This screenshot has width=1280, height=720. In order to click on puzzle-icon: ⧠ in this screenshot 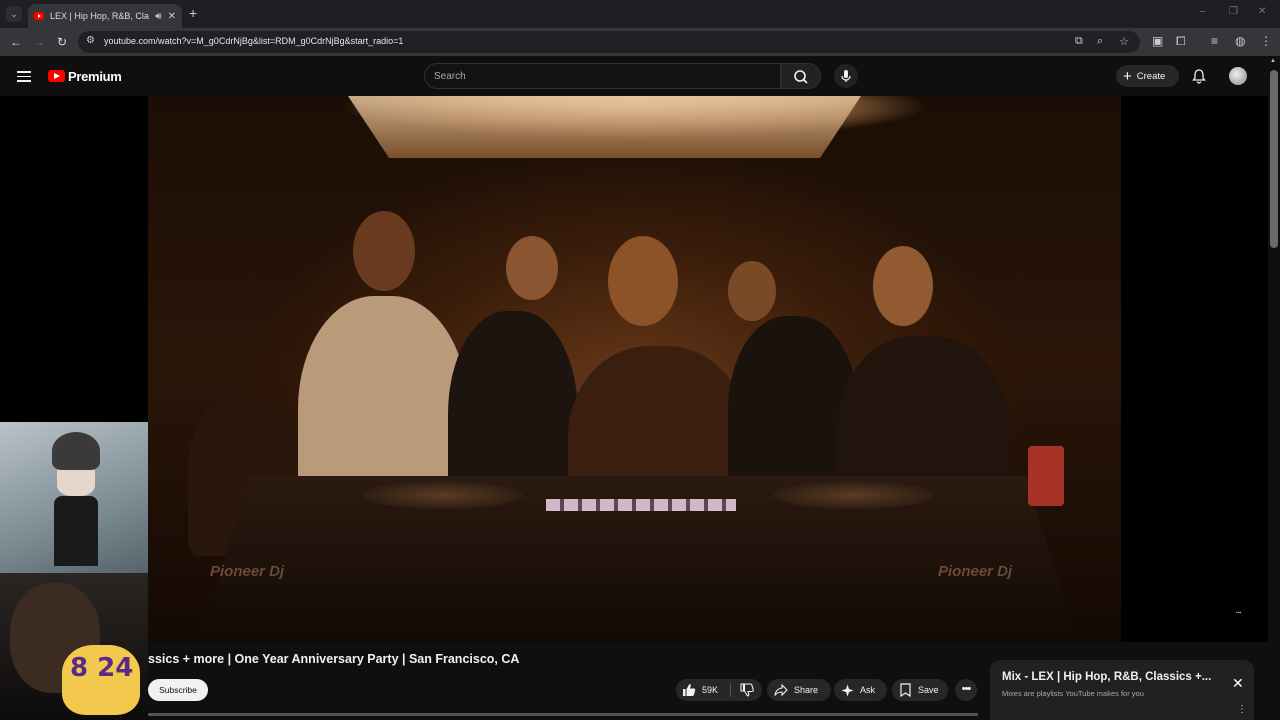, I will do `click(1181, 41)`.